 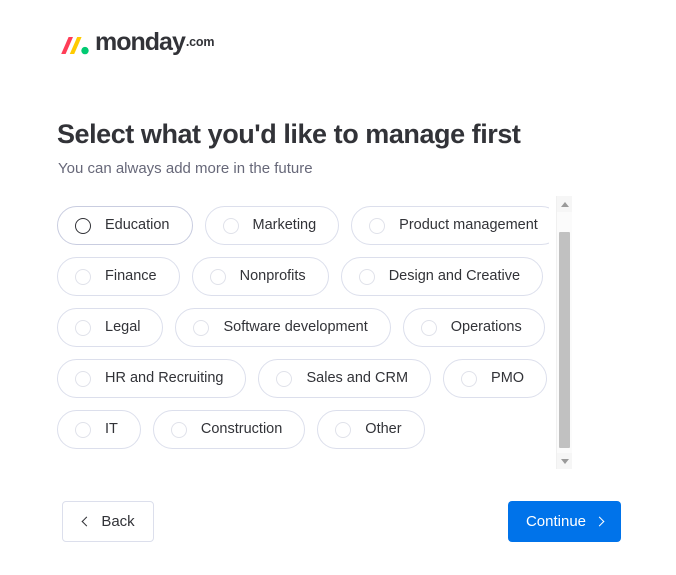 I want to click on option-row: Education Marketing Product management, so click(x=303, y=225).